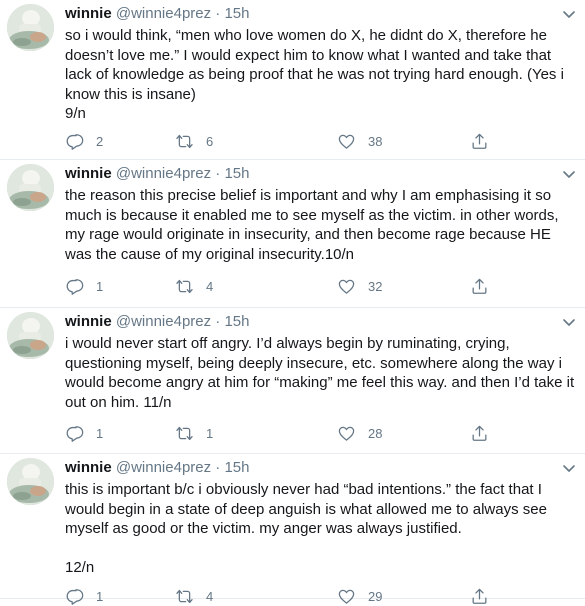 The height and width of the screenshot is (606, 585). Describe the element at coordinates (375, 596) in the screenshot. I see `like-count: 29` at that location.